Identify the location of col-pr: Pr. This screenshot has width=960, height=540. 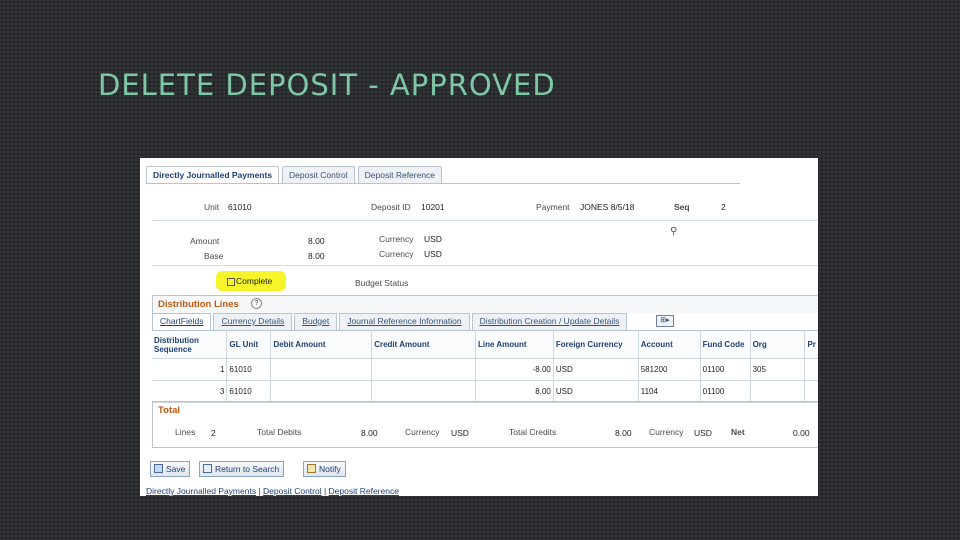
(811, 344).